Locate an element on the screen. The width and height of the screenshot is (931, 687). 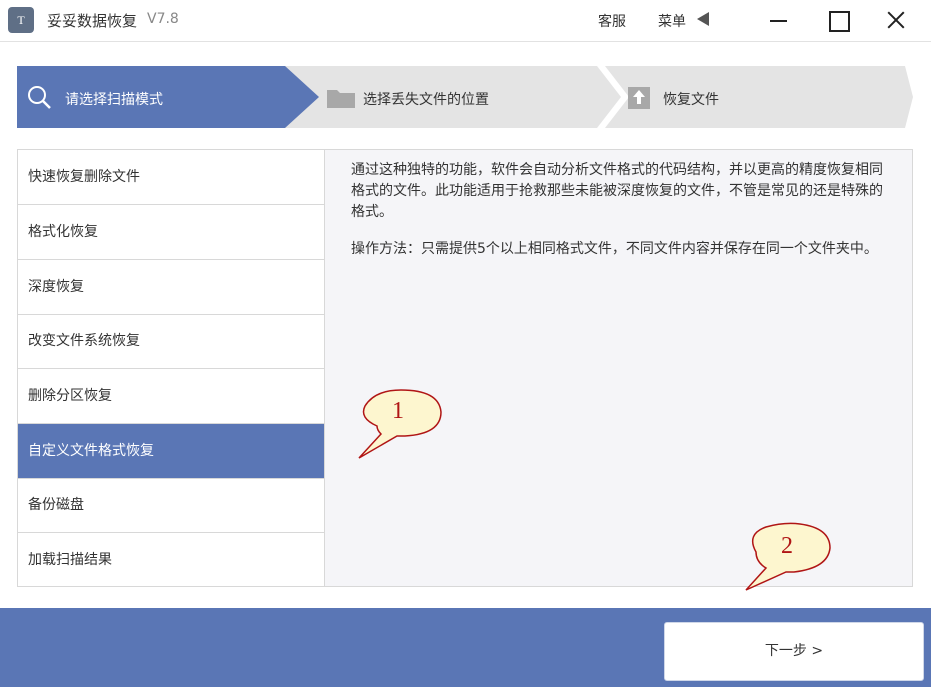
mode-deep-recover: 深度恢复 is located at coordinates (171, 287).